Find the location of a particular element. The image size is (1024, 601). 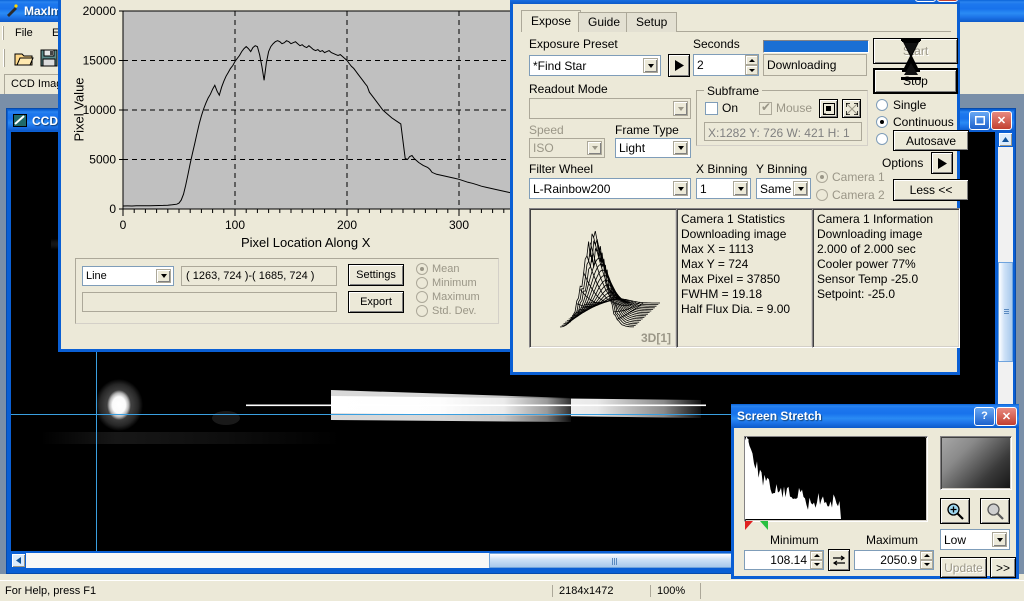

scroll-up-button is located at coordinates (1005, 139).